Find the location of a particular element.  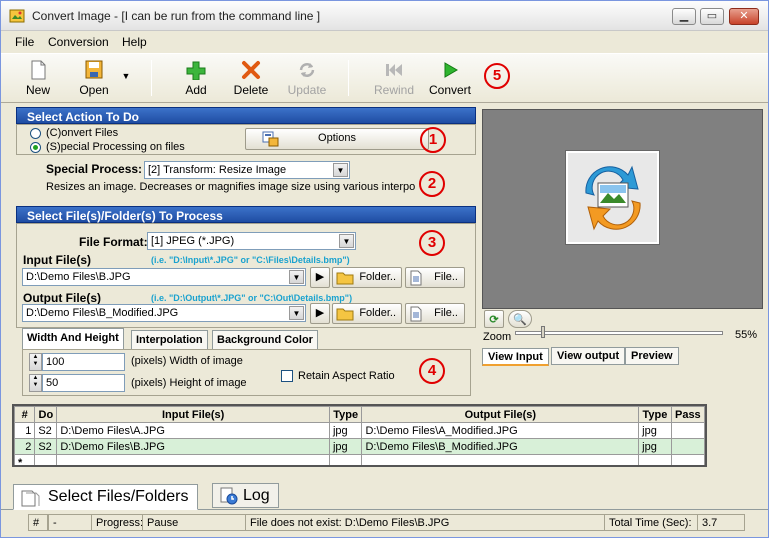

status-total-value: 3.7 is located at coordinates (721, 522).